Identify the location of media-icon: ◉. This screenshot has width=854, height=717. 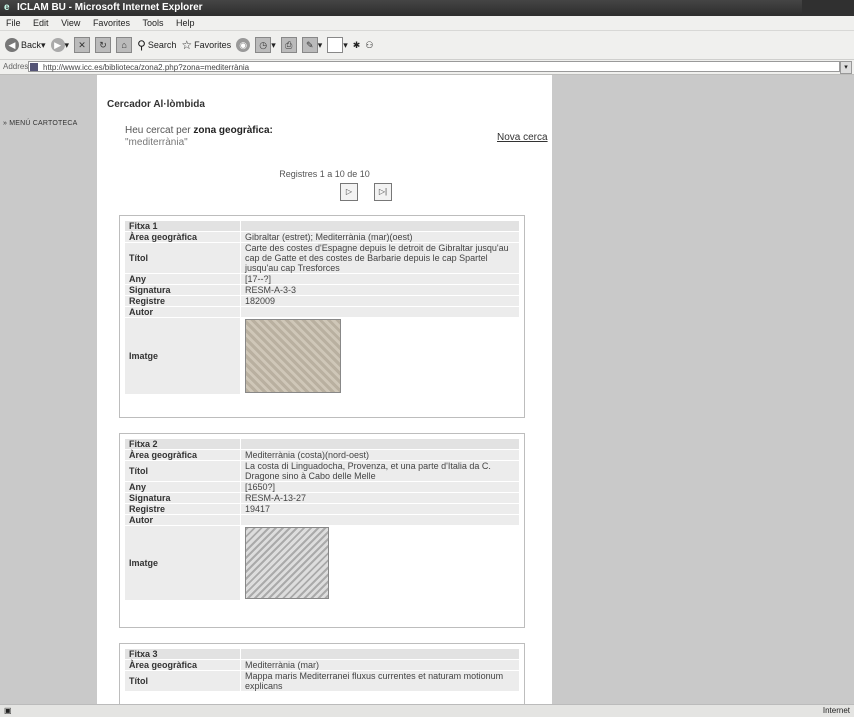
(243, 45).